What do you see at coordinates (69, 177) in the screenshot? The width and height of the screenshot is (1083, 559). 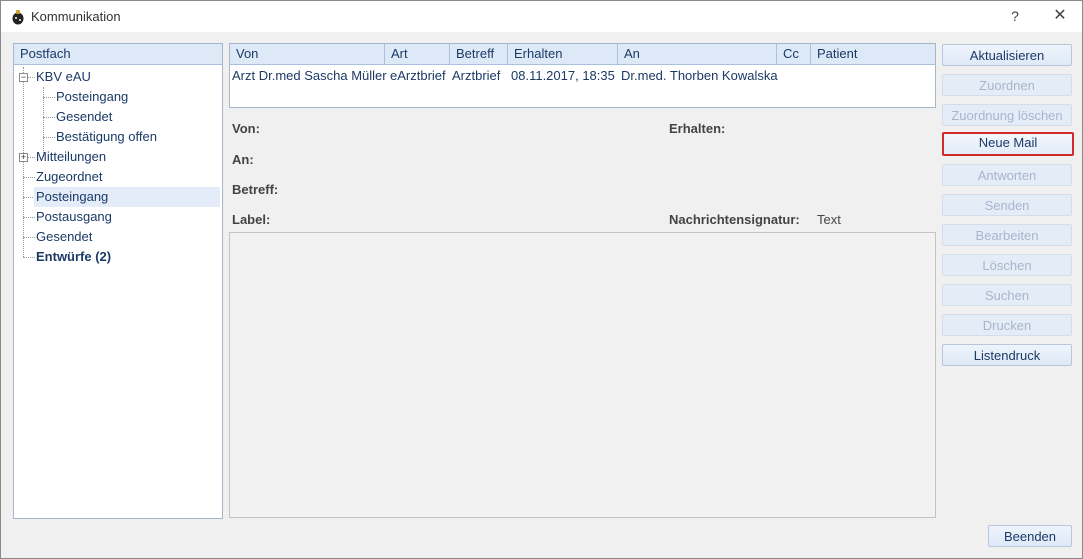 I see `tree-item-zugeordnet: Zugeordnet` at bounding box center [69, 177].